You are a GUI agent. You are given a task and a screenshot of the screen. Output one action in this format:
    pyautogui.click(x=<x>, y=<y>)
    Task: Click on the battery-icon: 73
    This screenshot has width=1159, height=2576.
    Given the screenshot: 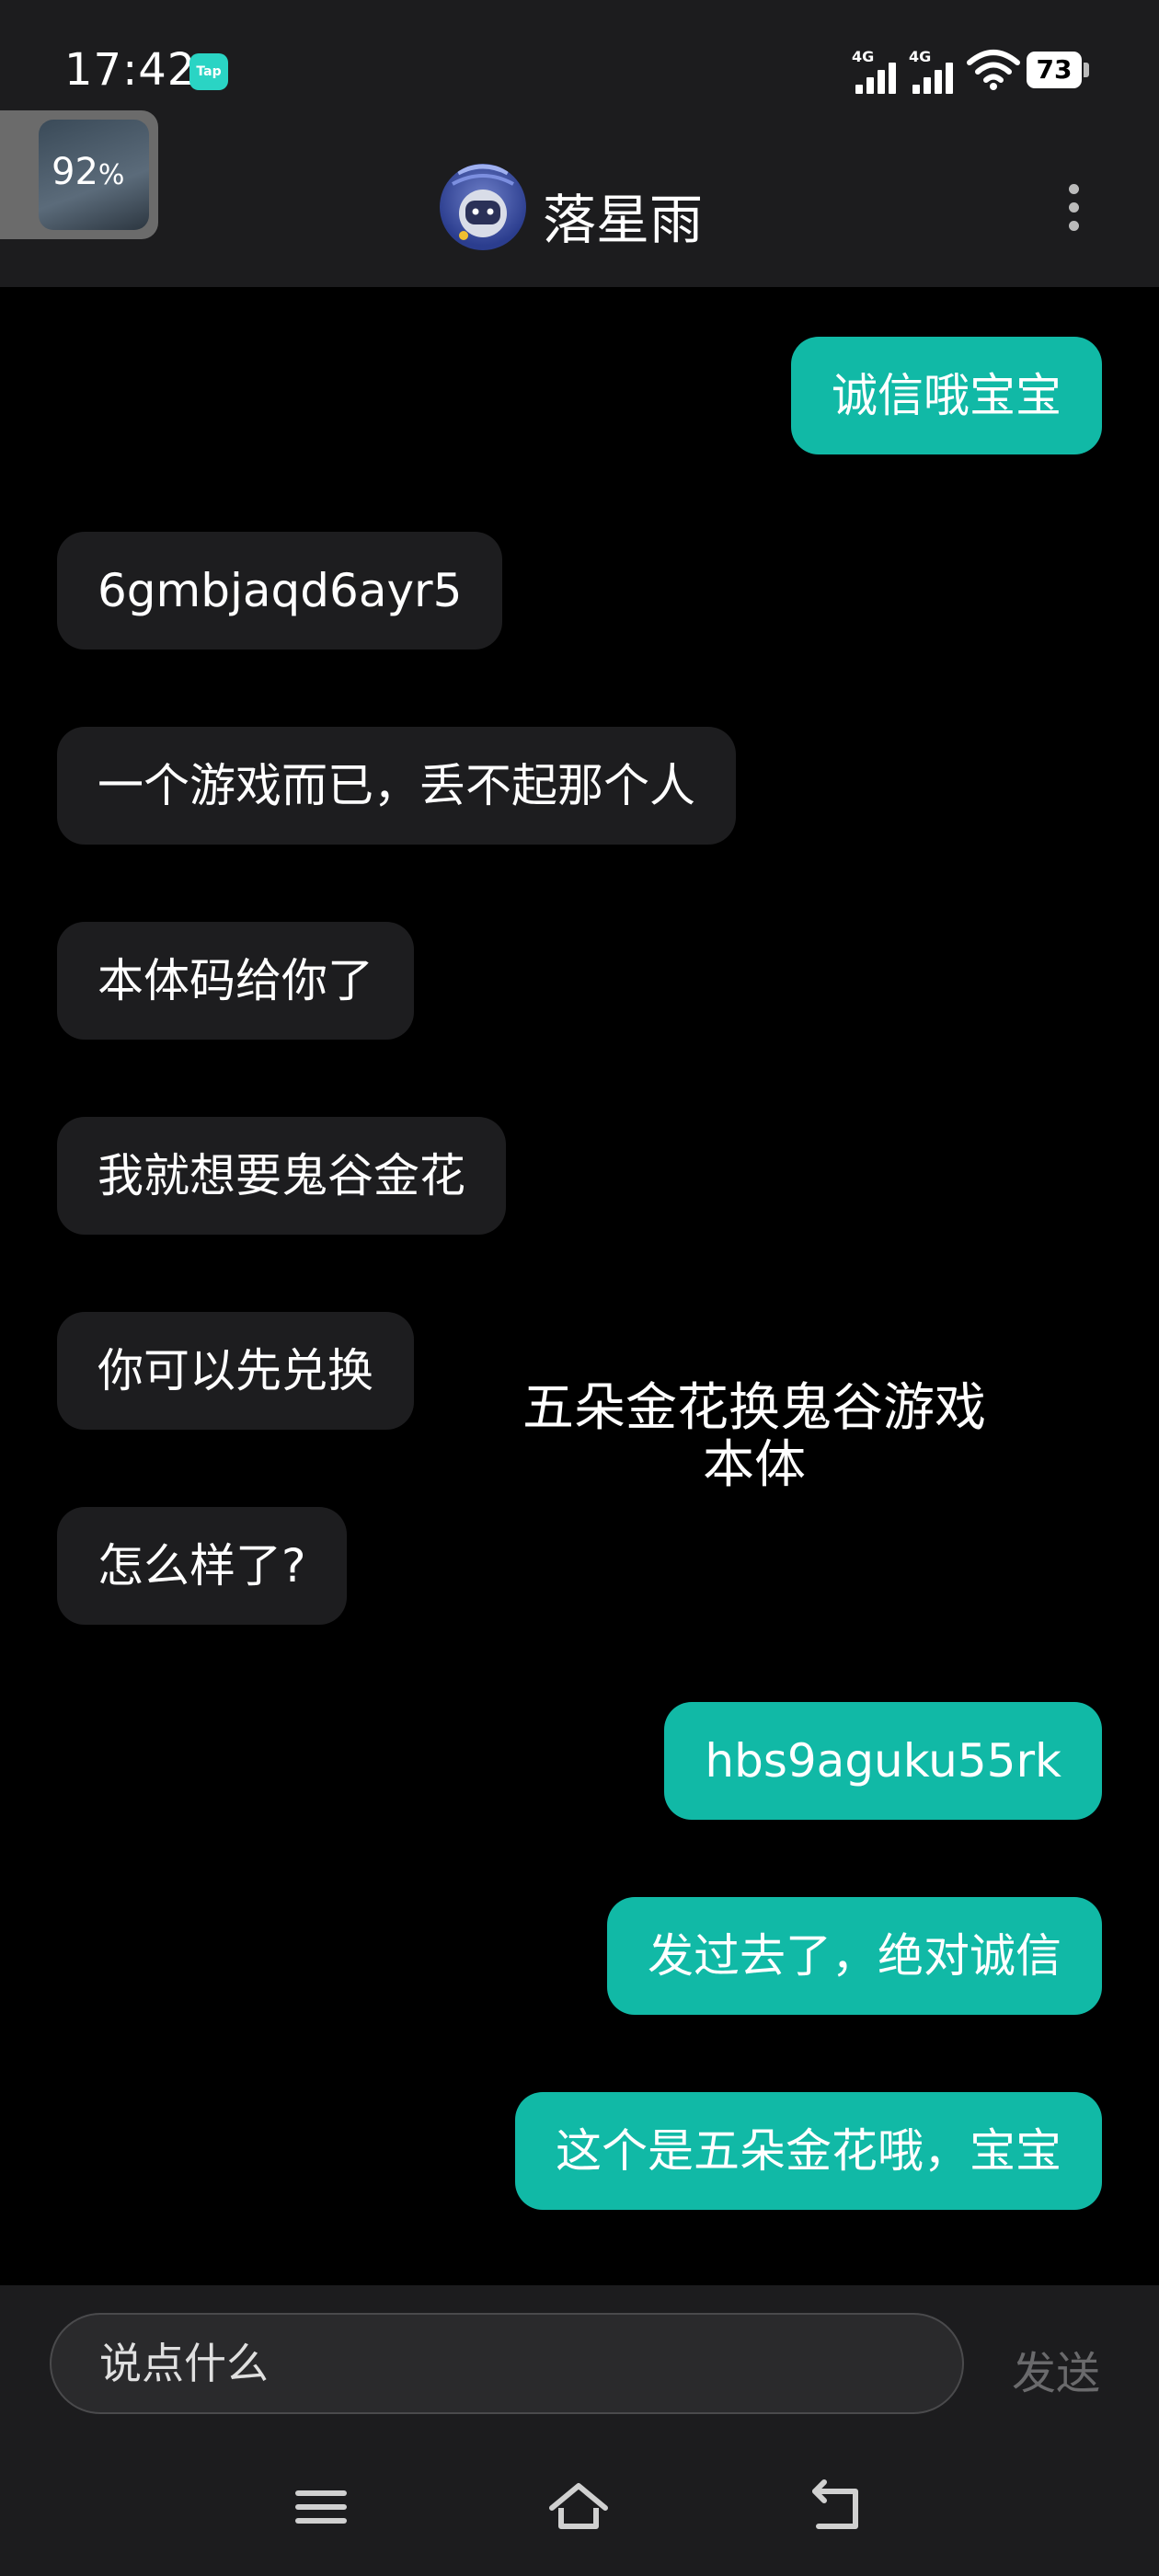 What is the action you would take?
    pyautogui.click(x=1058, y=70)
    